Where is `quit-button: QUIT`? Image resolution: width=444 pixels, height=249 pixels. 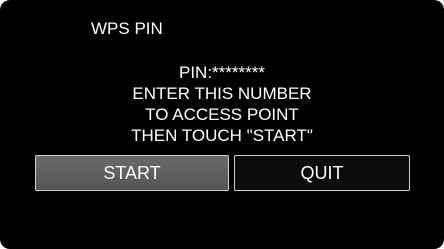
quit-button: QUIT is located at coordinates (322, 173).